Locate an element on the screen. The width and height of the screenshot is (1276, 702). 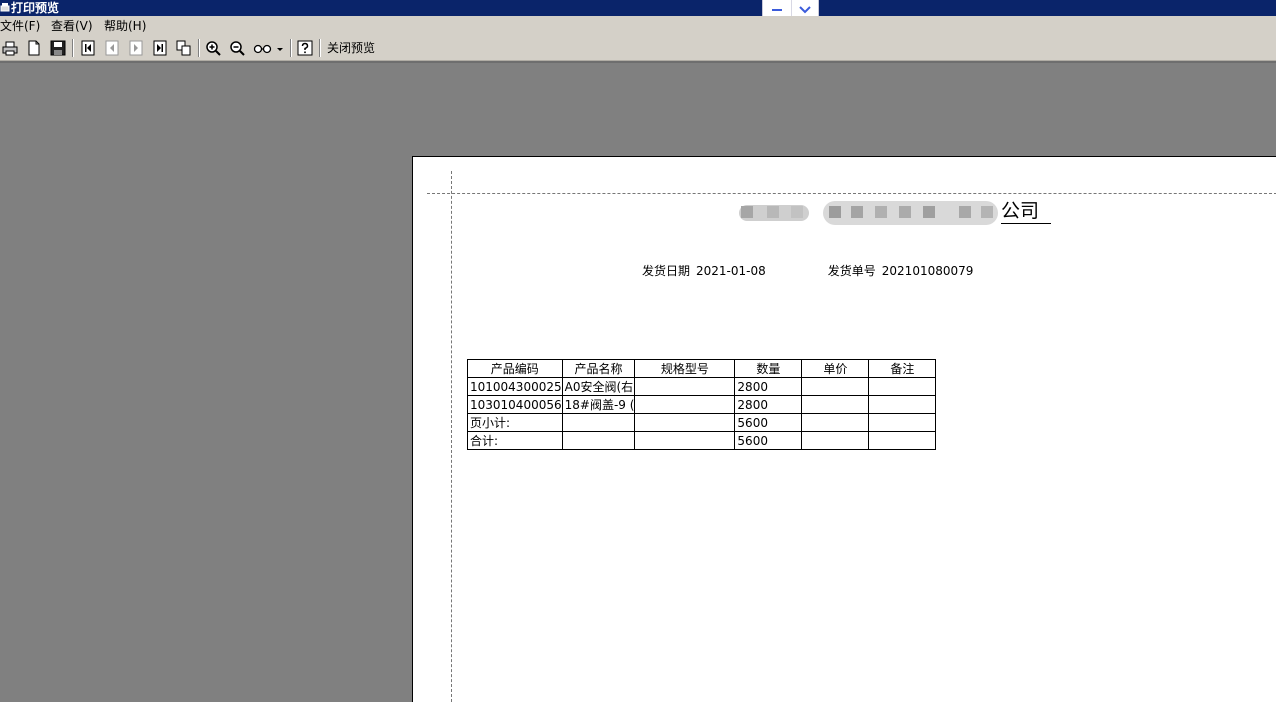
table-cell: 18#阀盖-9 ( is located at coordinates (598, 404).